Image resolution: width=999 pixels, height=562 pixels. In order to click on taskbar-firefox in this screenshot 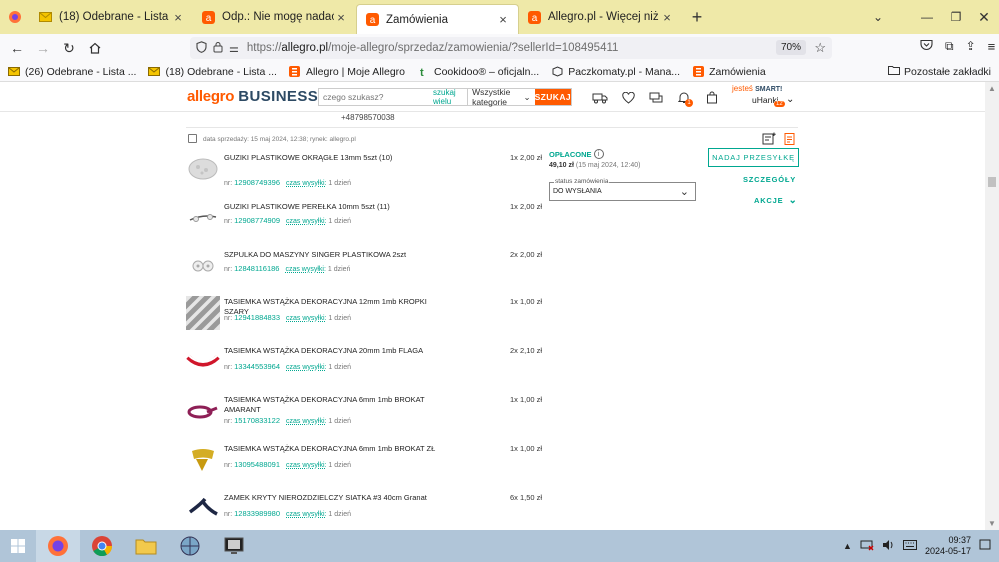, I will do `click(58, 546)`.